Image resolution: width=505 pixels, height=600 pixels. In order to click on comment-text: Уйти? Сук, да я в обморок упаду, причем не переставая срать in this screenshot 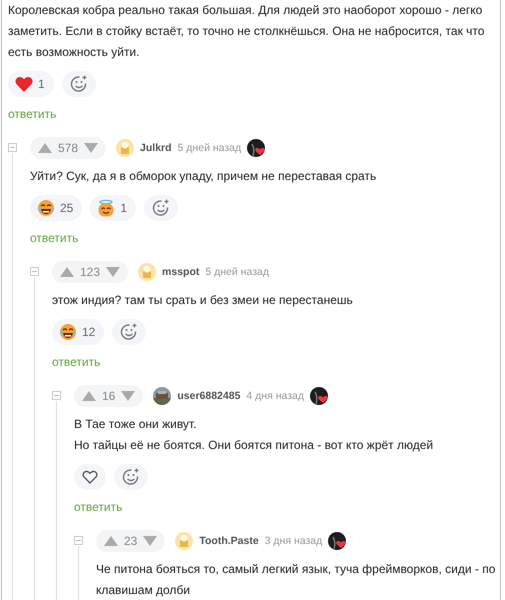, I will do `click(204, 176)`.